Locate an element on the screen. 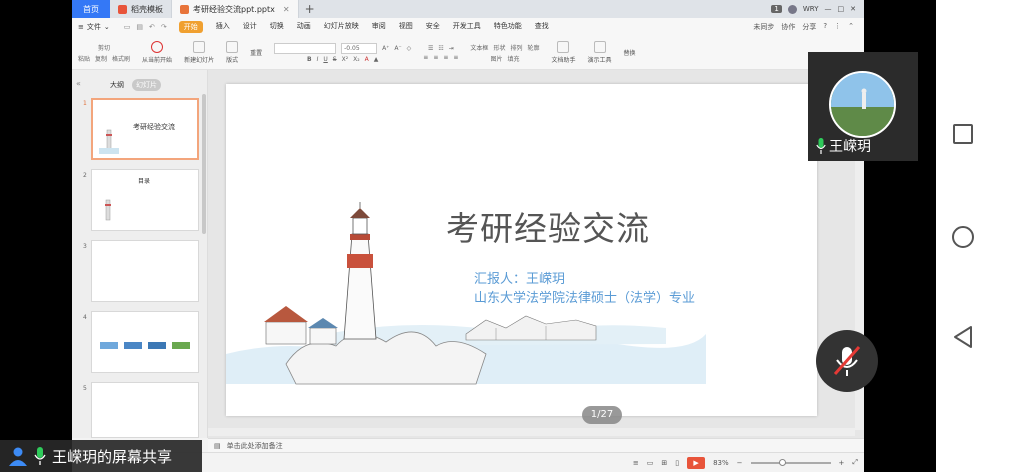  window-close-icon: ✕ is located at coordinates (853, 9).